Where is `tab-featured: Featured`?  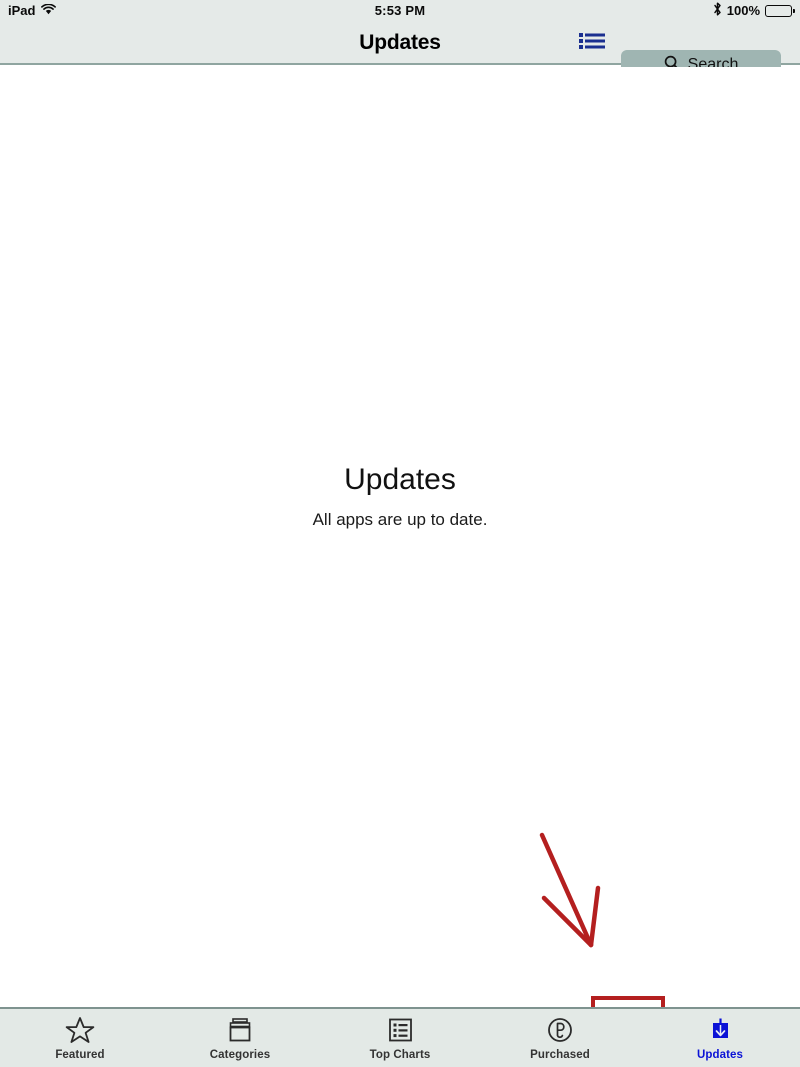 tab-featured: Featured is located at coordinates (80, 1038).